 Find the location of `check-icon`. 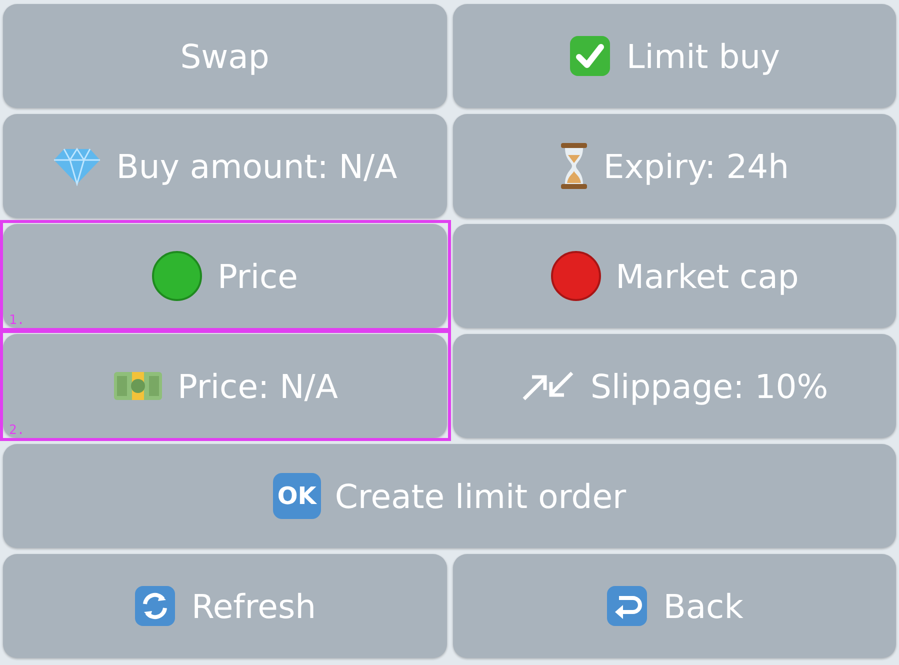

check-icon is located at coordinates (590, 56).